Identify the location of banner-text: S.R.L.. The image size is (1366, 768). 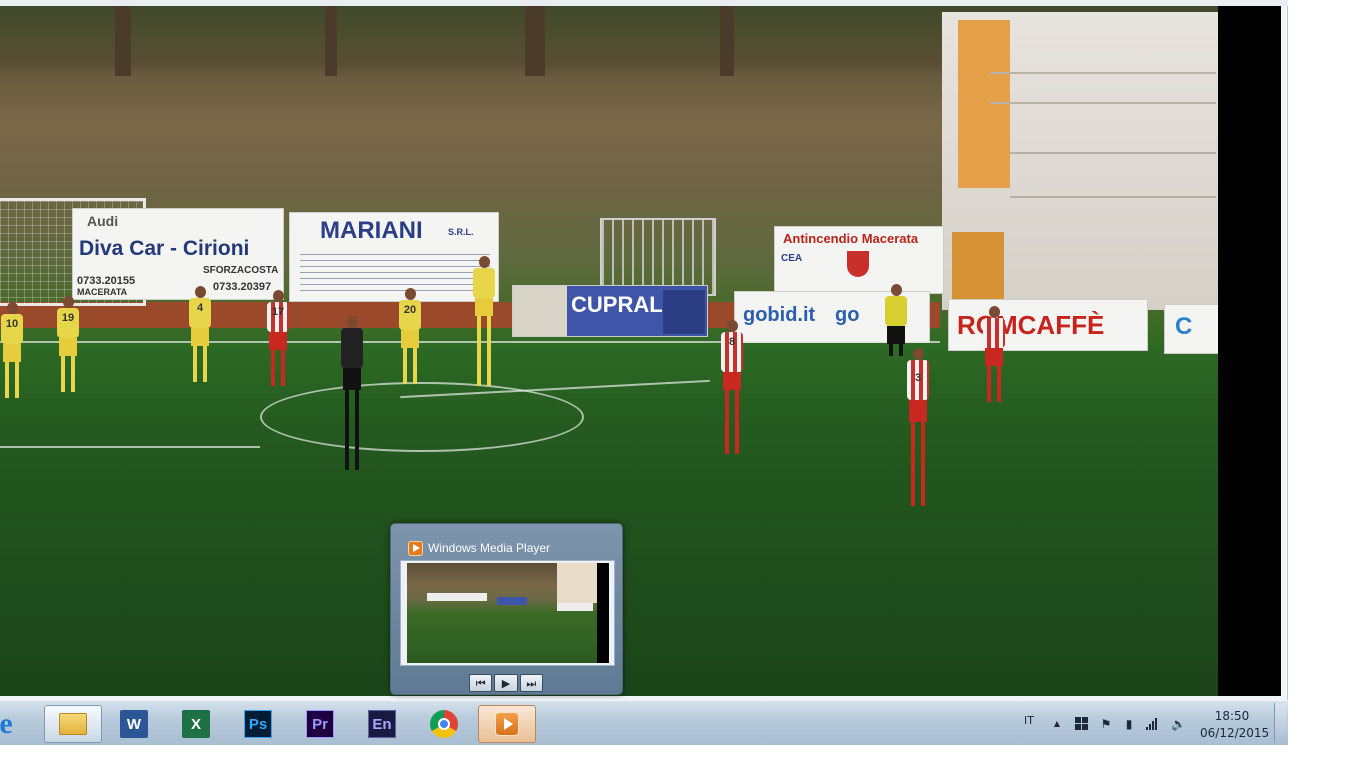
(461, 232).